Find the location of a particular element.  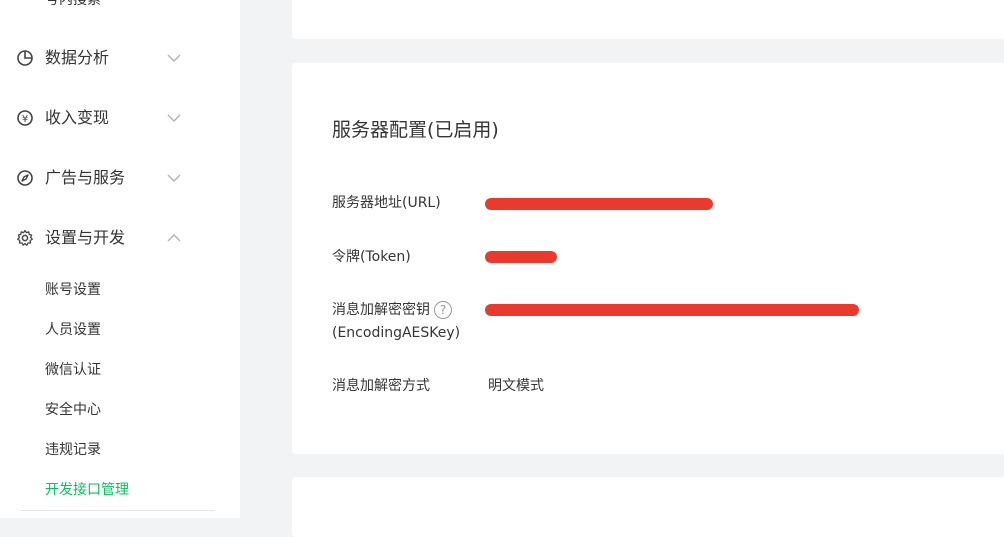

previous-card is located at coordinates (648, 19).